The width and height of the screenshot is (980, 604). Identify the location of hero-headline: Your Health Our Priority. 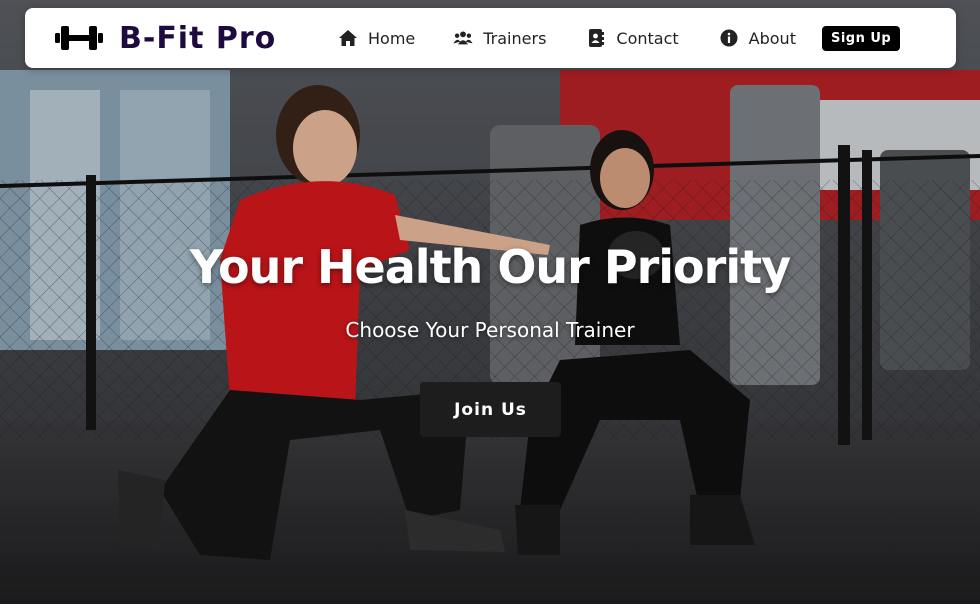
(490, 267).